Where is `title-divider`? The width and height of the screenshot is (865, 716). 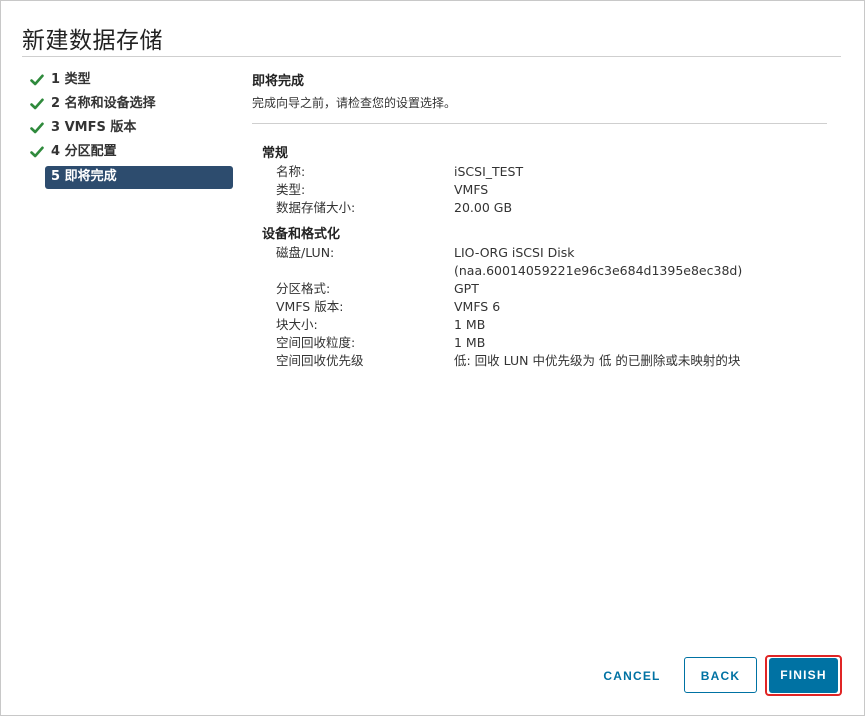 title-divider is located at coordinates (431, 56).